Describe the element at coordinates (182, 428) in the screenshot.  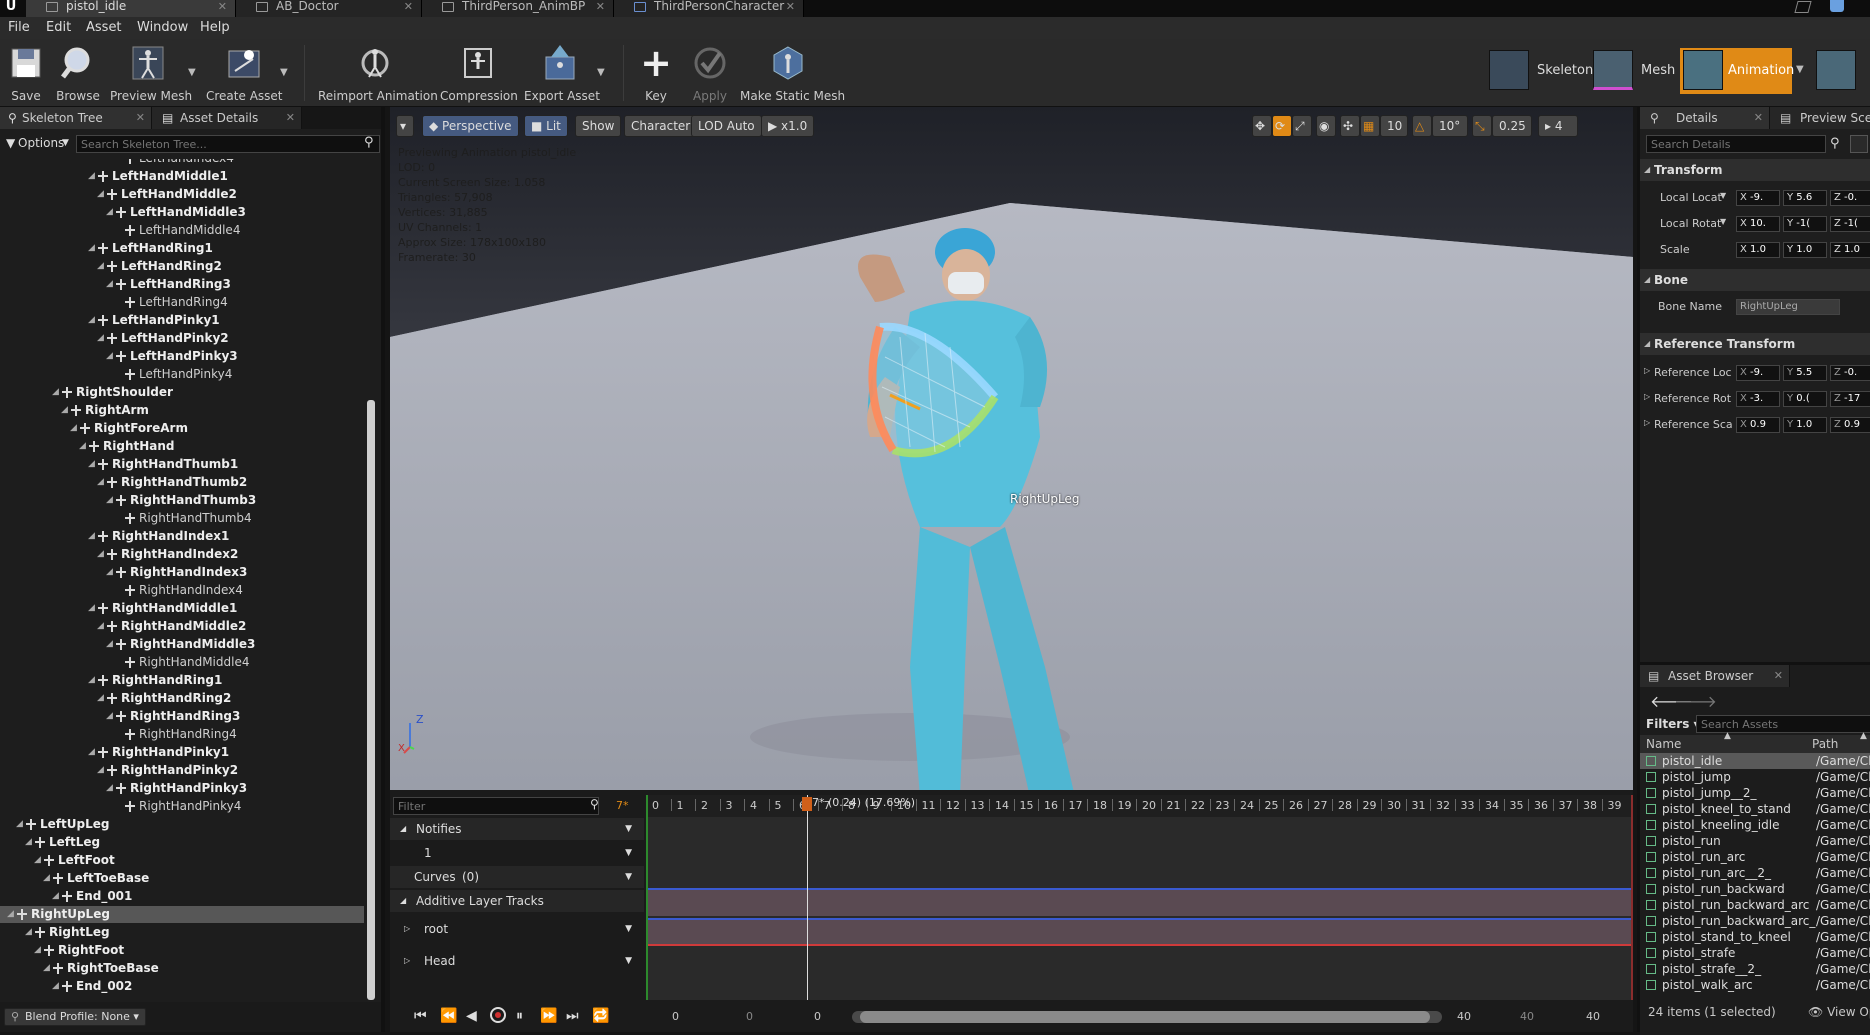
I see `tree-row: ◢ RightForeArm` at that location.